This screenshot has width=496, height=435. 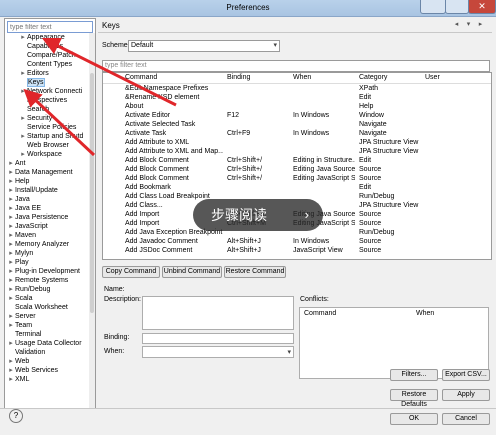 I want to click on help-icon: ?, so click(x=16, y=416).